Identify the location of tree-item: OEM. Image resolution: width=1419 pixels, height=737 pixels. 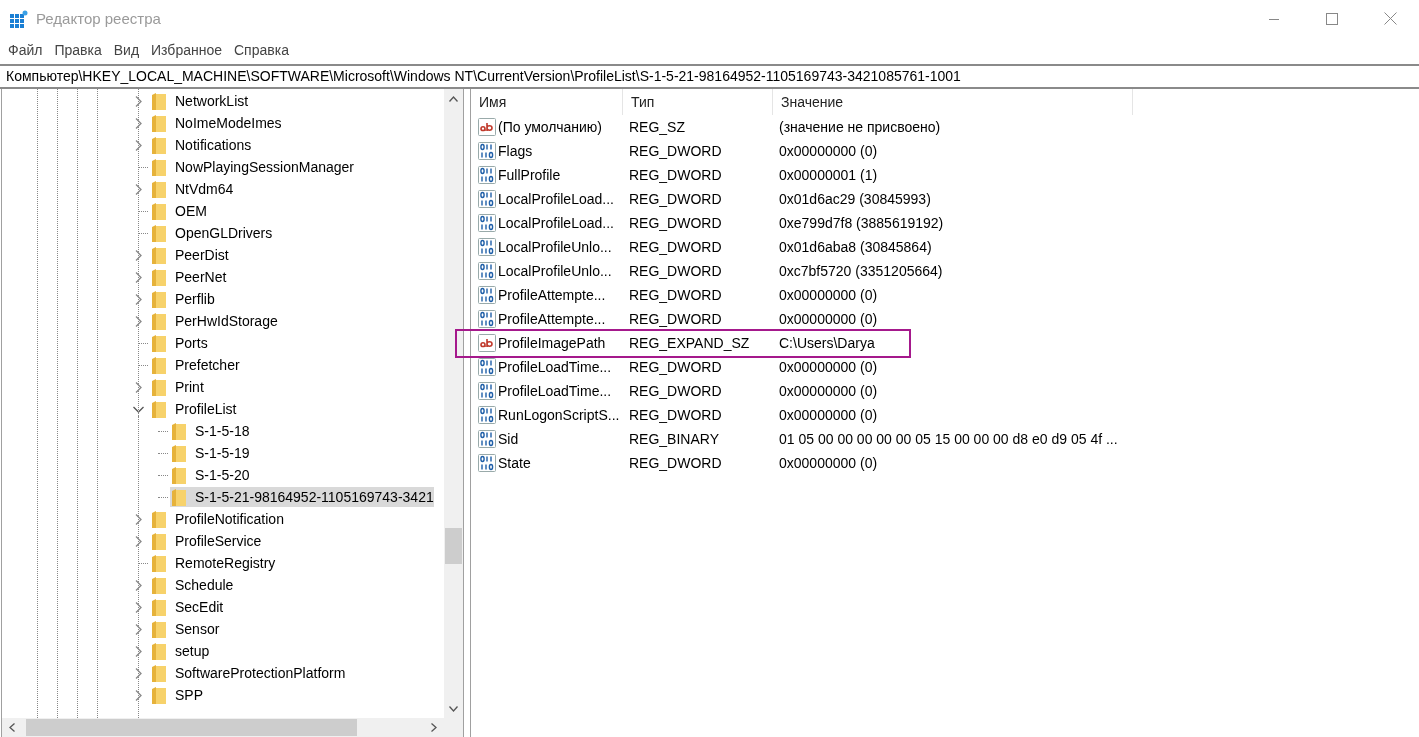
(191, 211).